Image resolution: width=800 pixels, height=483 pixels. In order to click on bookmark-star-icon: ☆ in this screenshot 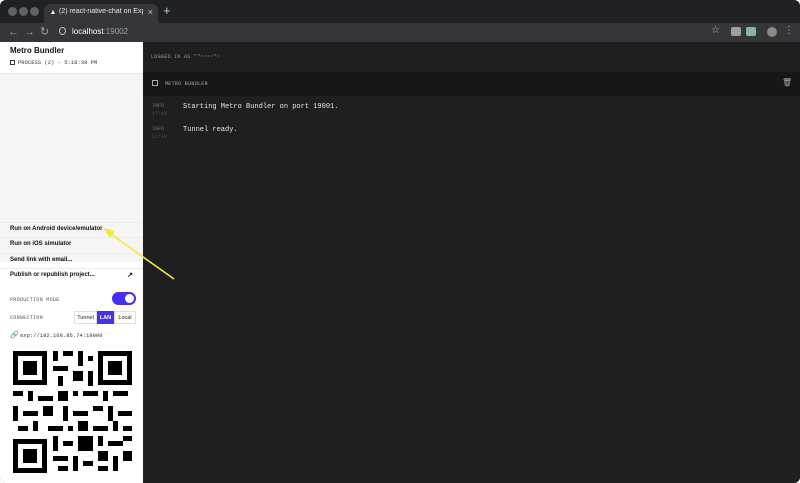, I will do `click(715, 30)`.